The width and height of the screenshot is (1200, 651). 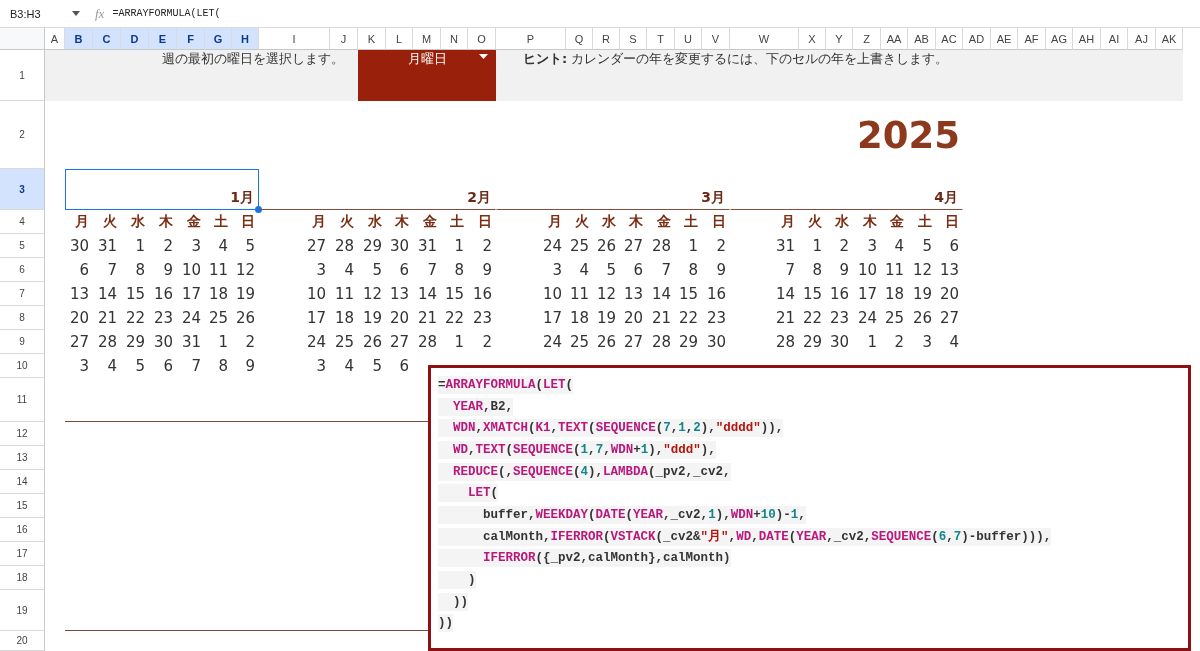 I want to click on column-header: AK, so click(x=1169, y=39).